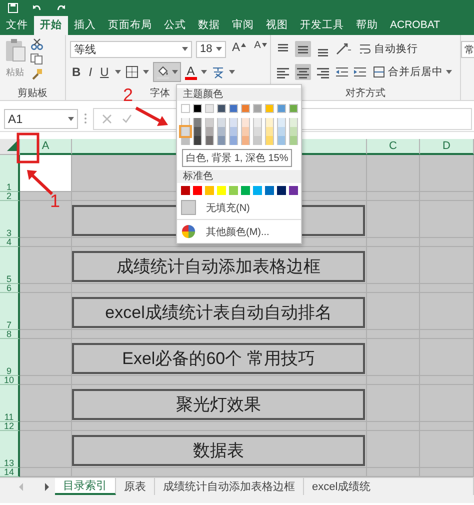  What do you see at coordinates (365, 93) in the screenshot?
I see `group-label: 对齐方式` at bounding box center [365, 93].